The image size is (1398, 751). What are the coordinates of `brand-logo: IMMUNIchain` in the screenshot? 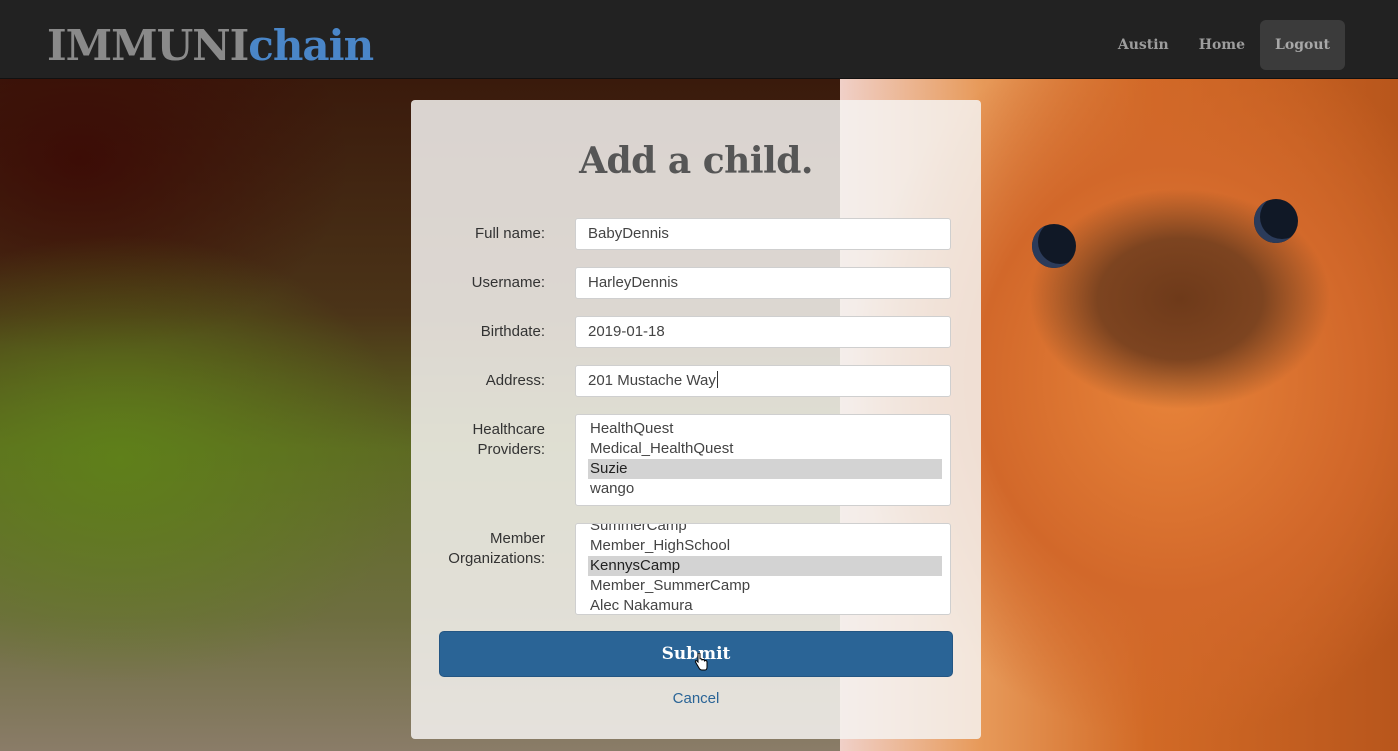 It's located at (210, 46).